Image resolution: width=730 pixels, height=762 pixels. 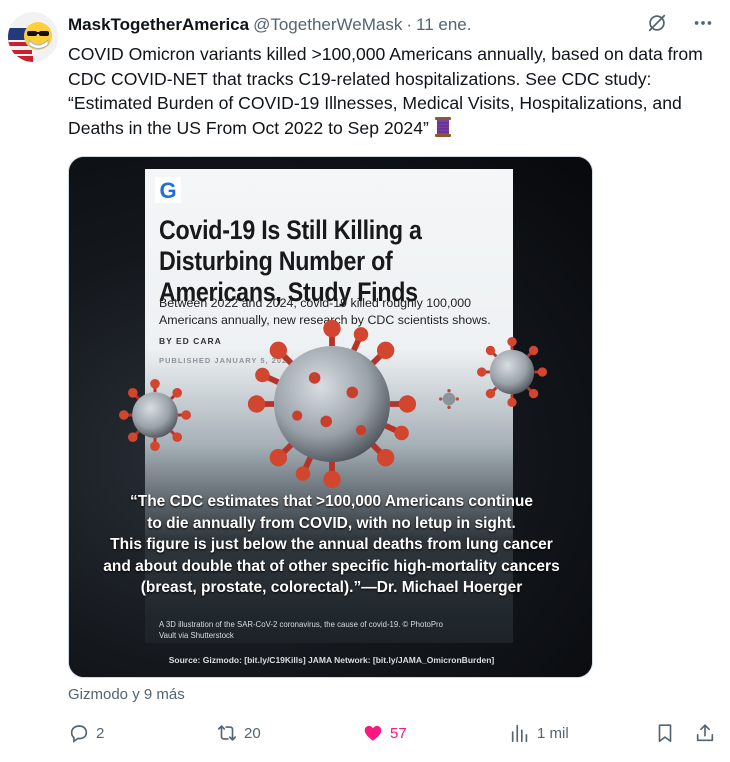 What do you see at coordinates (703, 23) in the screenshot?
I see `more-options-icon` at bounding box center [703, 23].